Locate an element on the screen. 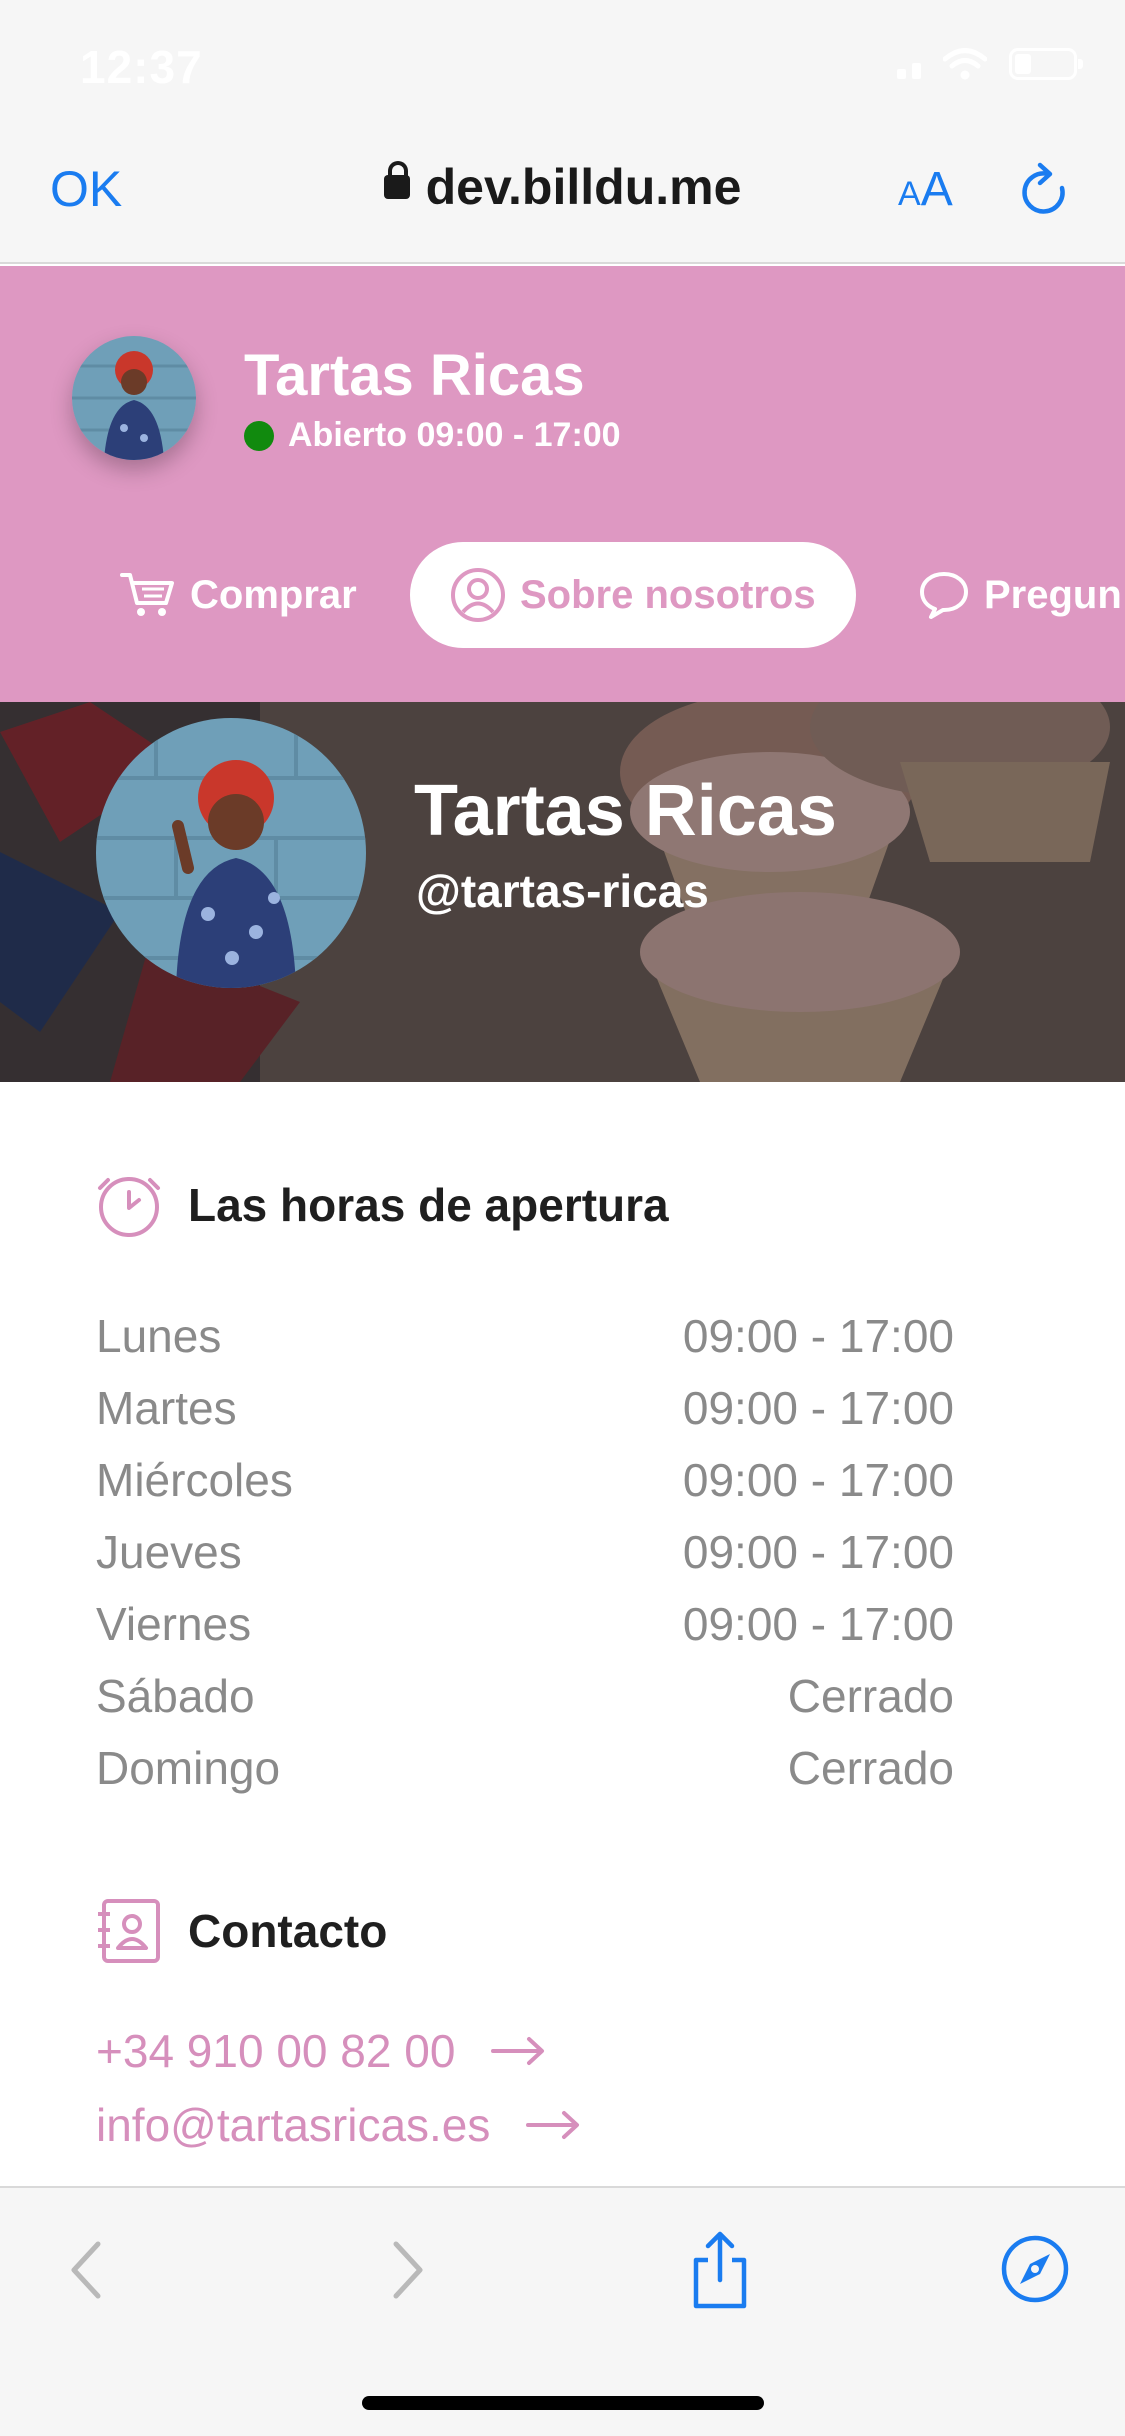  clock-icon is located at coordinates (129, 1207).